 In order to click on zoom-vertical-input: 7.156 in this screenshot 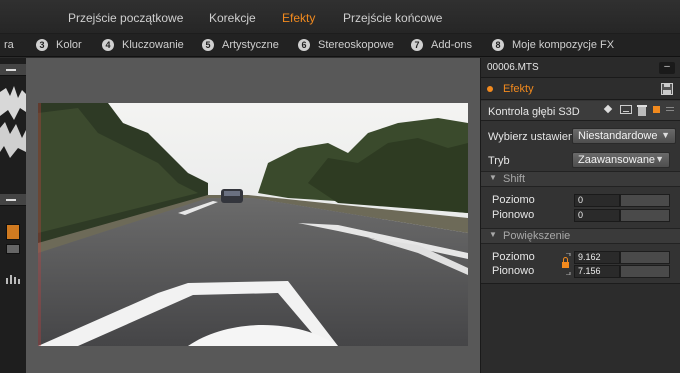, I will do `click(597, 271)`.